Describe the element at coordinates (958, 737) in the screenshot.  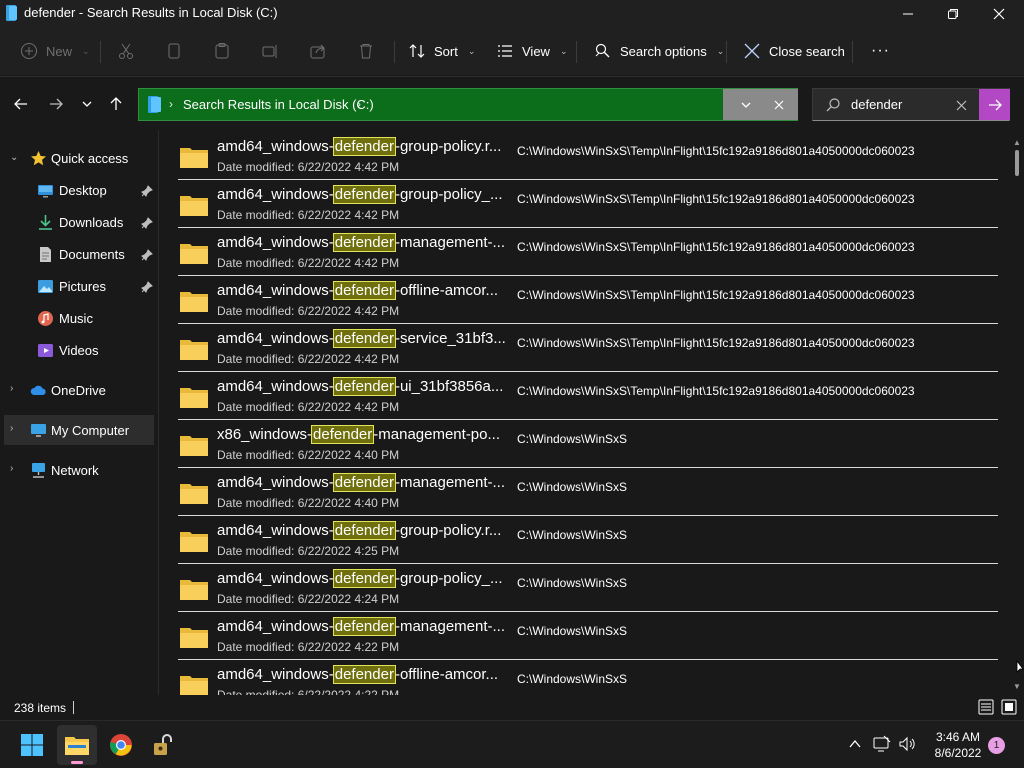
I see `clock-time: 3:46 AM` at that location.